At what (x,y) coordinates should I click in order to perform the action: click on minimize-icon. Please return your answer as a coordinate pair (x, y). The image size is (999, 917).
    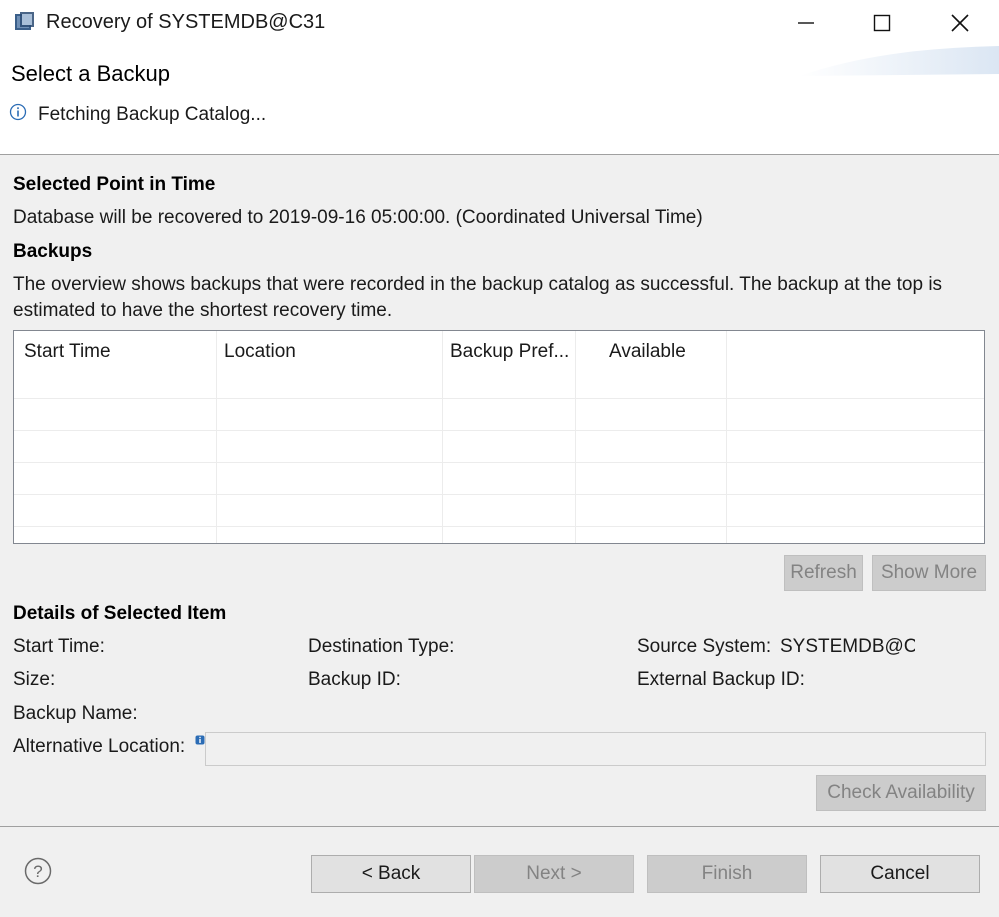
    Looking at the image, I should click on (806, 23).